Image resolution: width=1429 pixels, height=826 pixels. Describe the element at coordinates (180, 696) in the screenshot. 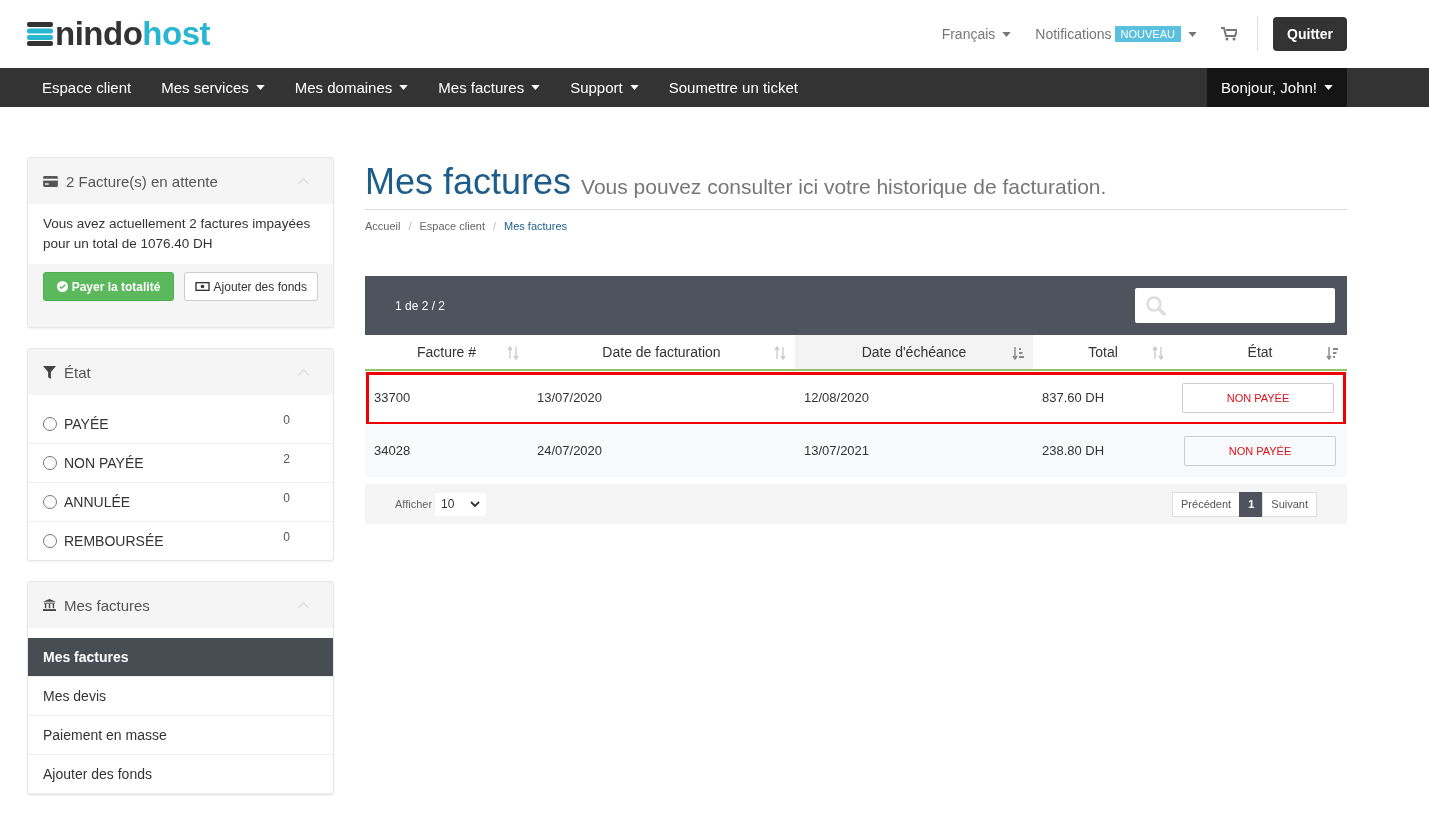

I see `sidebar-menu-item: Mes devis` at that location.